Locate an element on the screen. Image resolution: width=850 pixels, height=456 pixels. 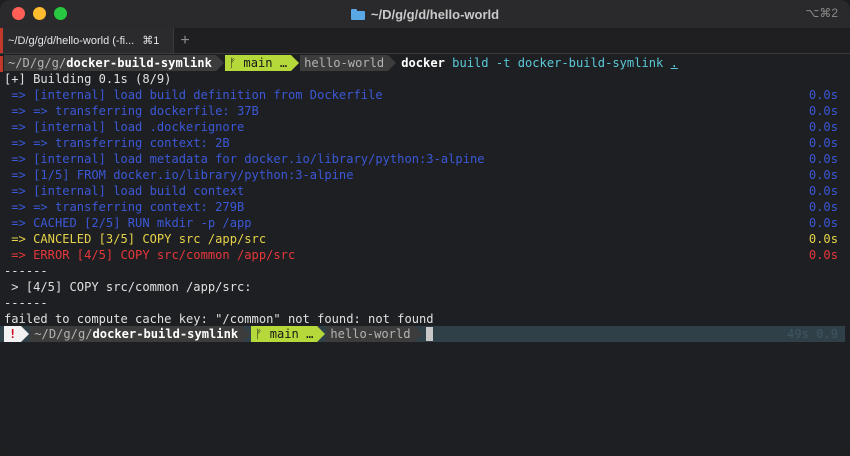
prompt-mark is located at coordinates (1, 64).